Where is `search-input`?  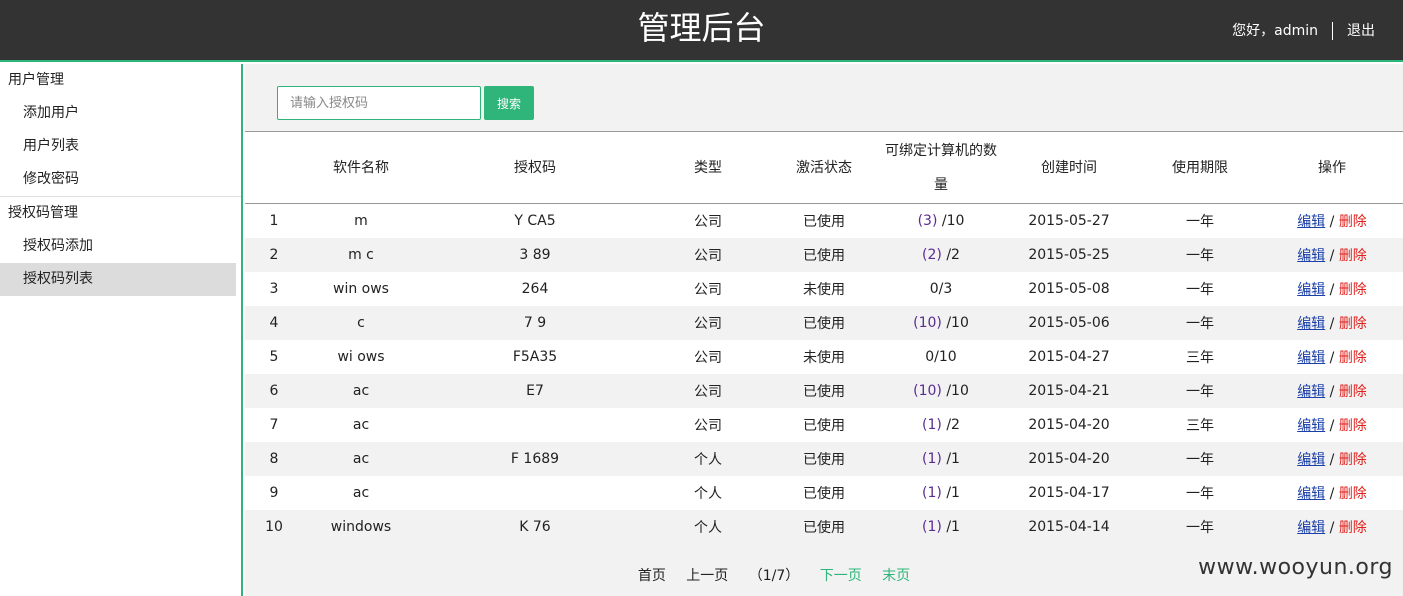
search-input is located at coordinates (379, 103).